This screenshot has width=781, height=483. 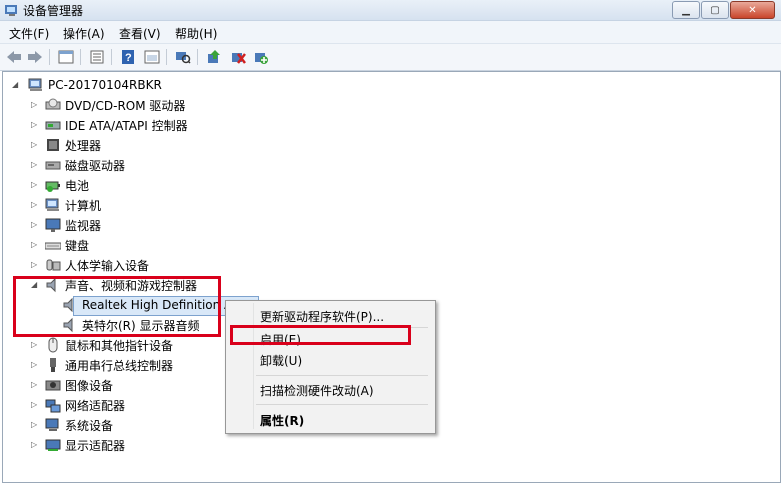 What do you see at coordinates (238, 56) in the screenshot?
I see `disable-icon` at bounding box center [238, 56].